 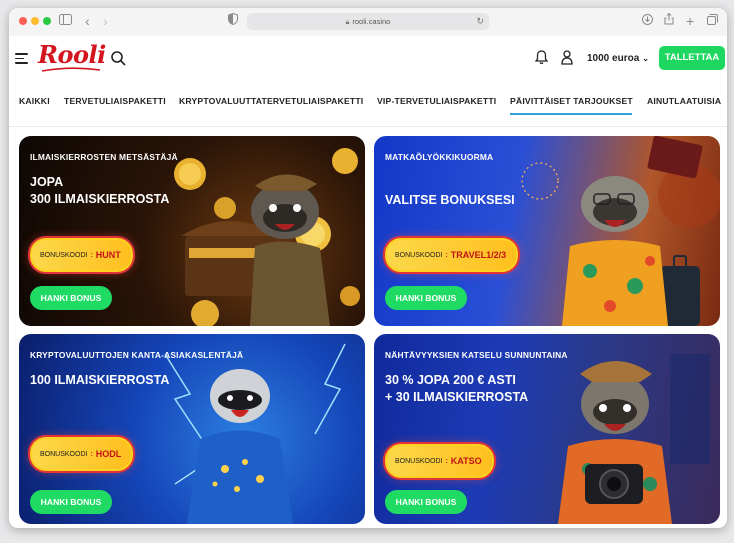 I want to click on card-kicker: NÄHTÄVYYKSIEN KATSELU SUNNUNTAINA, so click(x=476, y=355).